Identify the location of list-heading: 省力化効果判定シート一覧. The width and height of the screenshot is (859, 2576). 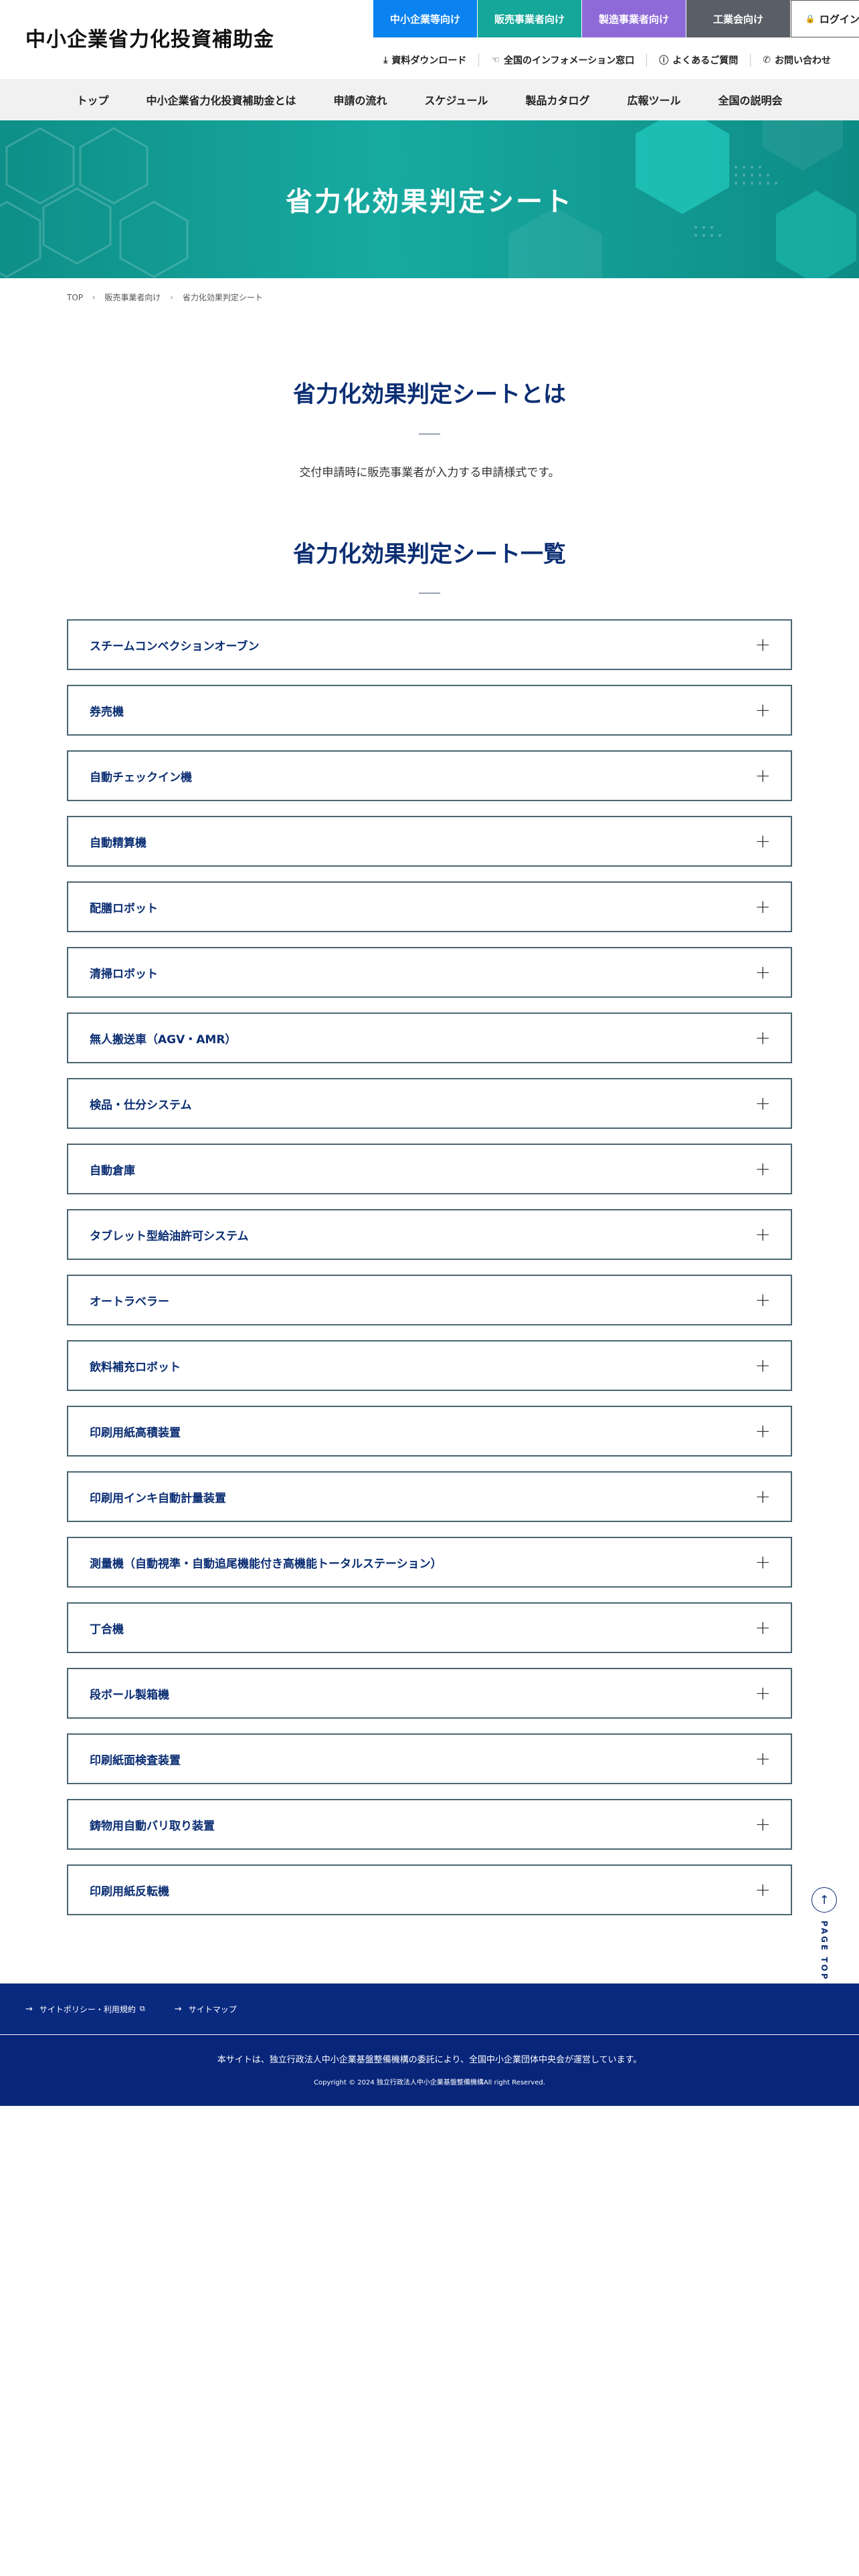
(429, 554).